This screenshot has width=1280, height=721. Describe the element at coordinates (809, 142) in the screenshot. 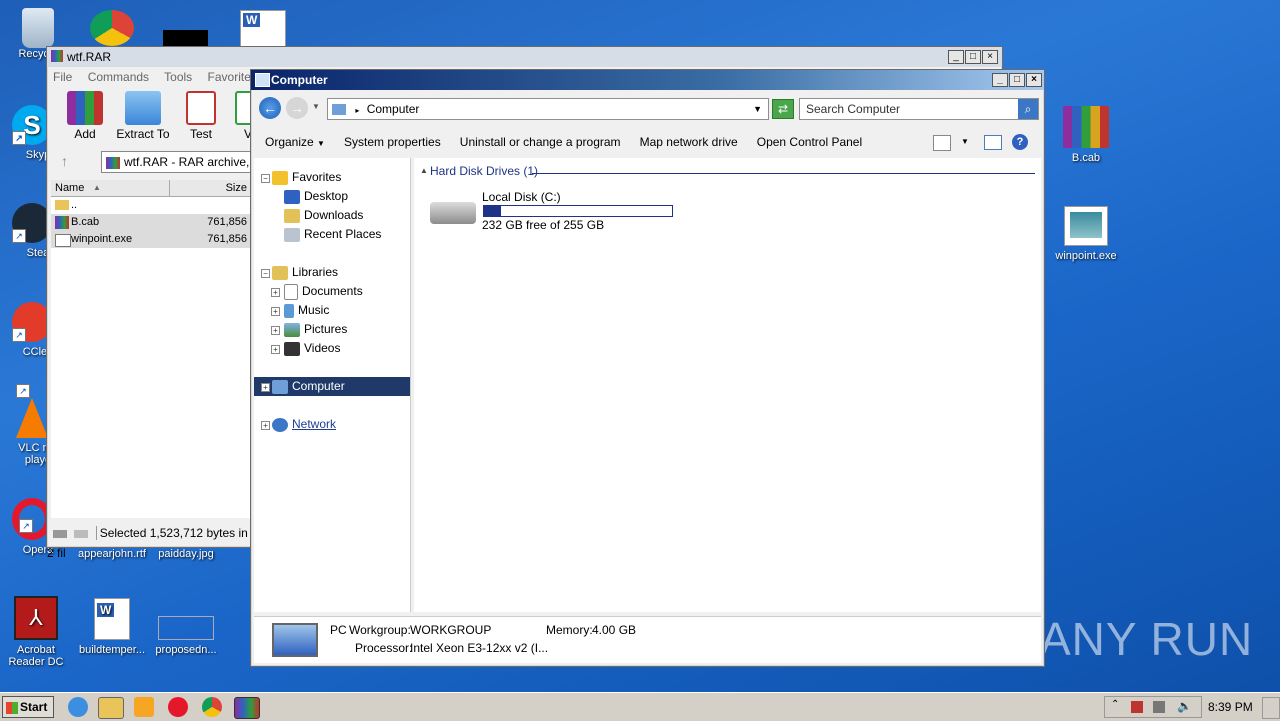

I see `open-control-panel-button: Open Control Panel` at that location.